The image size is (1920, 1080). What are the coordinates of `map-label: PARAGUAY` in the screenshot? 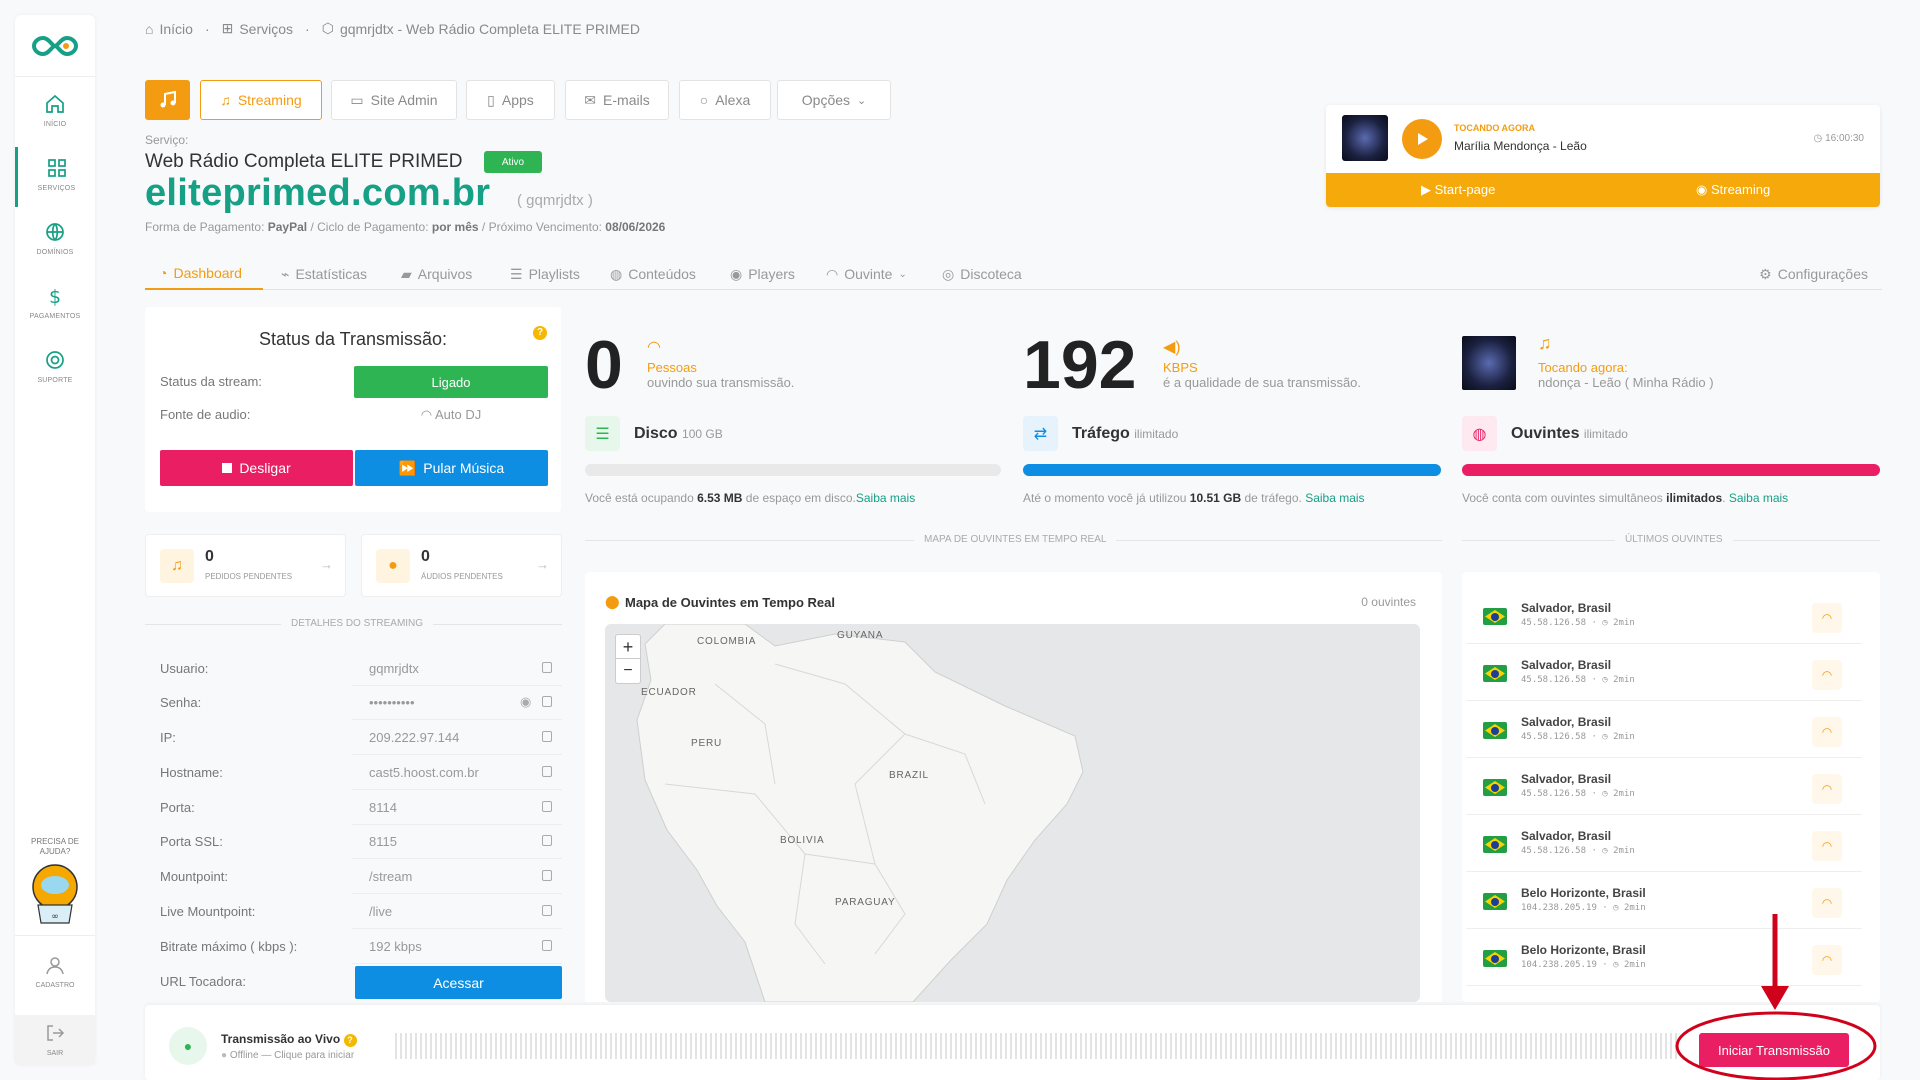 It's located at (865, 902).